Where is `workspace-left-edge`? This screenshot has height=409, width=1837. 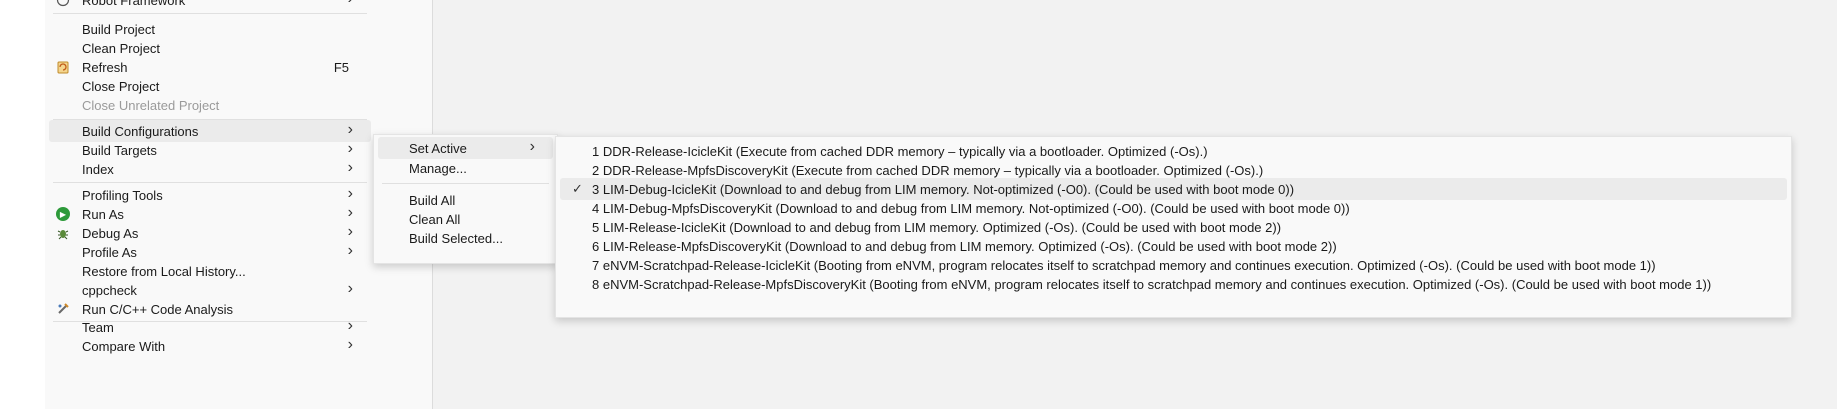
workspace-left-edge is located at coordinates (22, 204).